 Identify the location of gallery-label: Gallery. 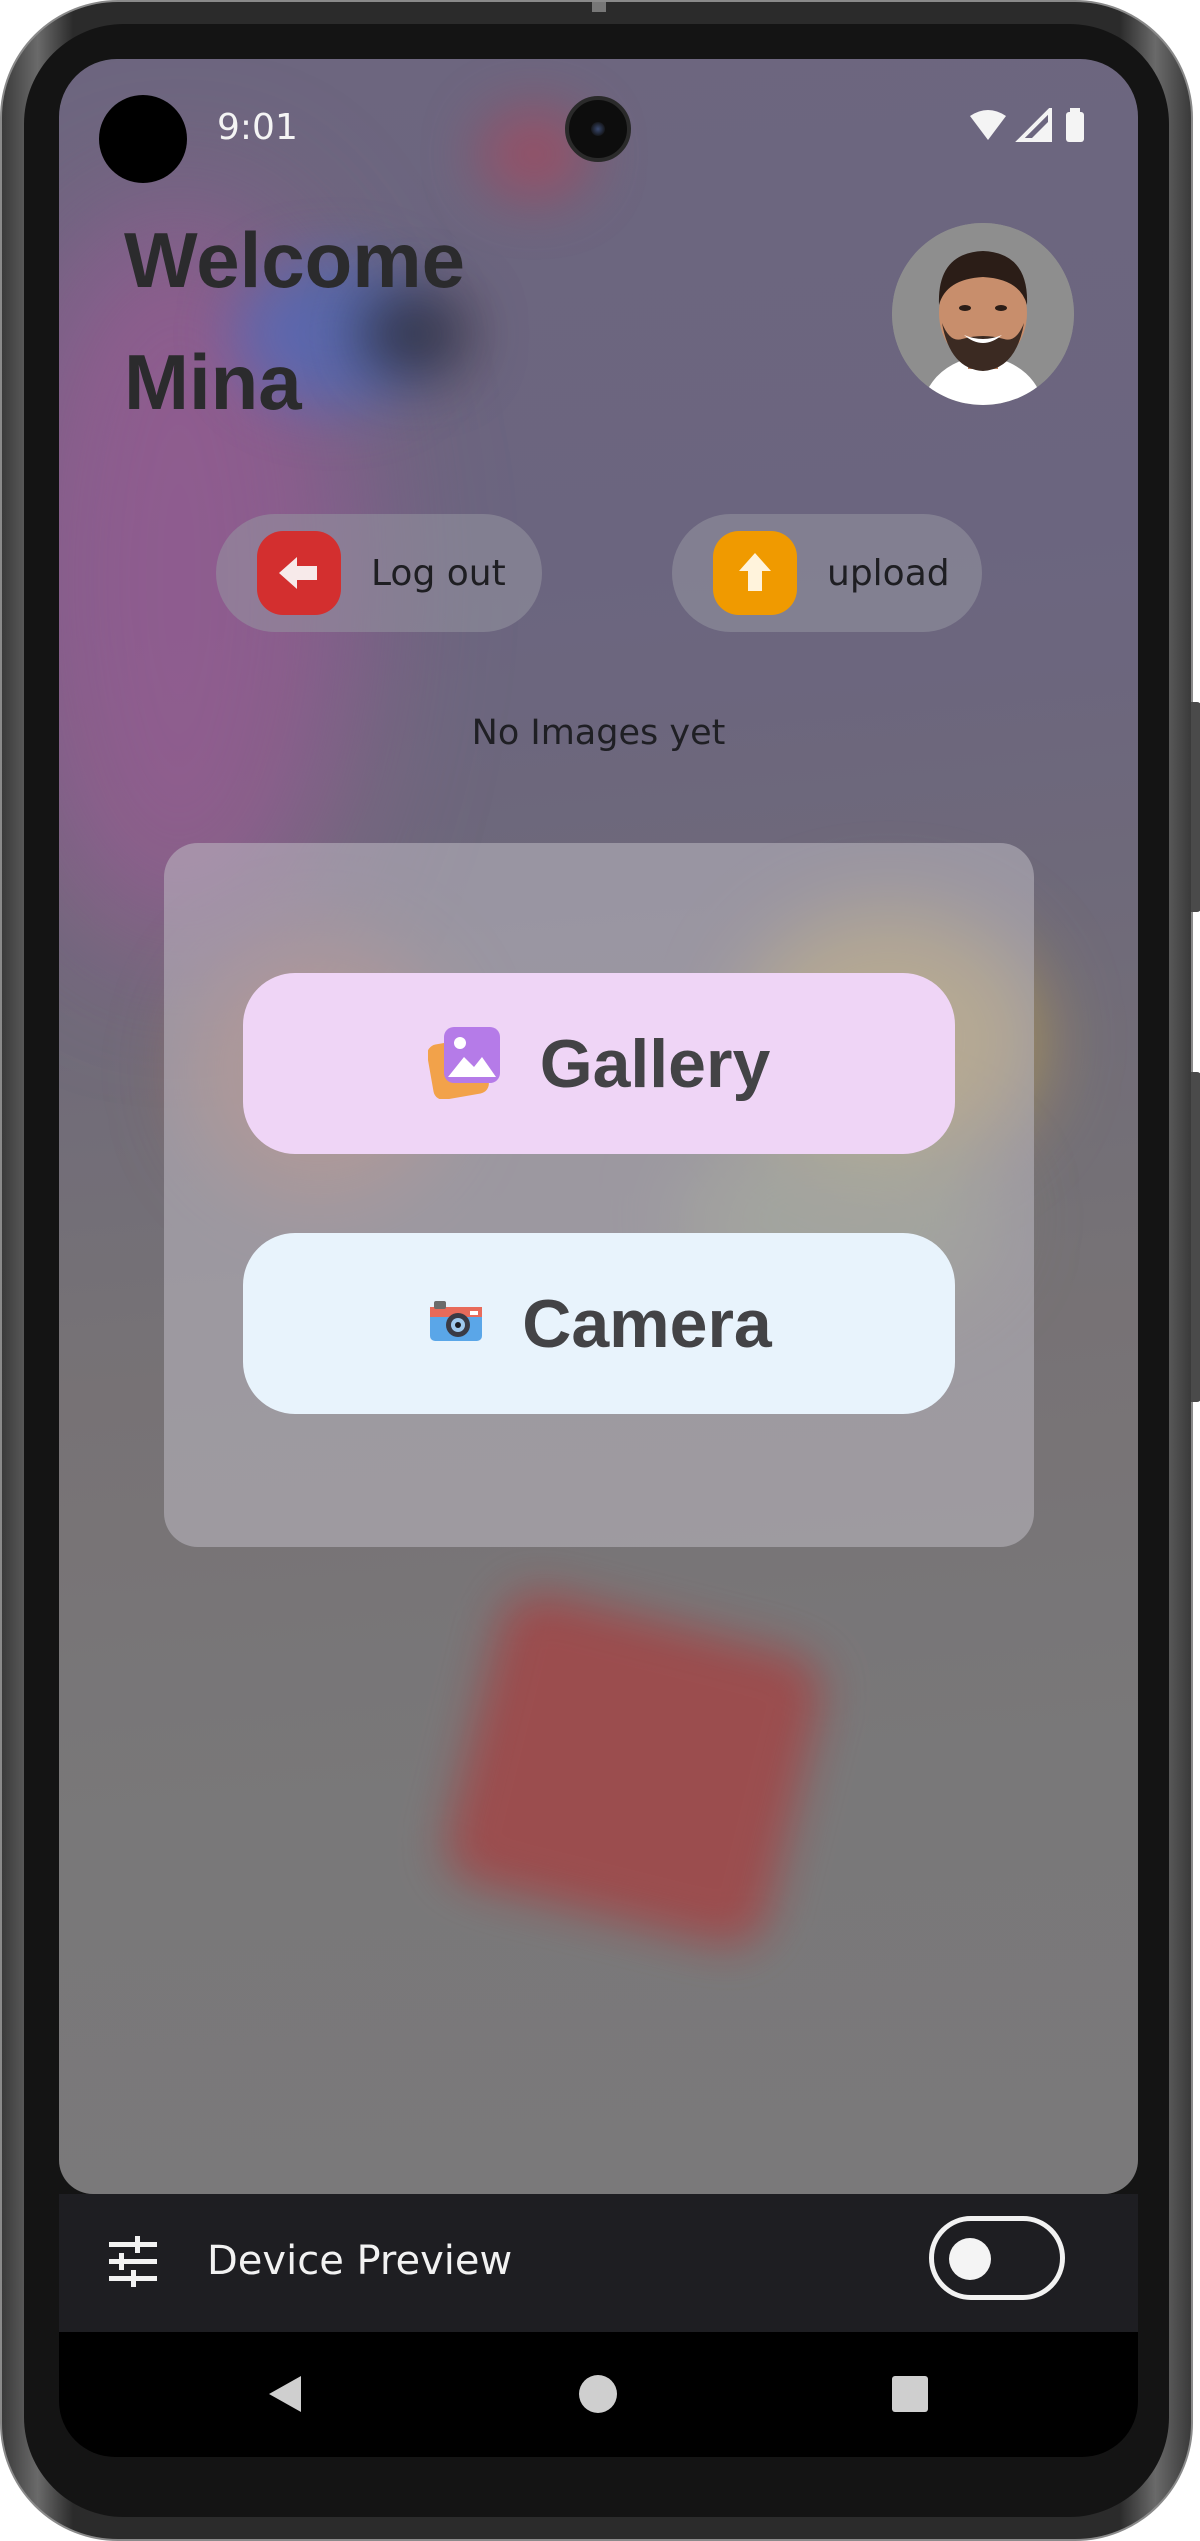
(655, 1063).